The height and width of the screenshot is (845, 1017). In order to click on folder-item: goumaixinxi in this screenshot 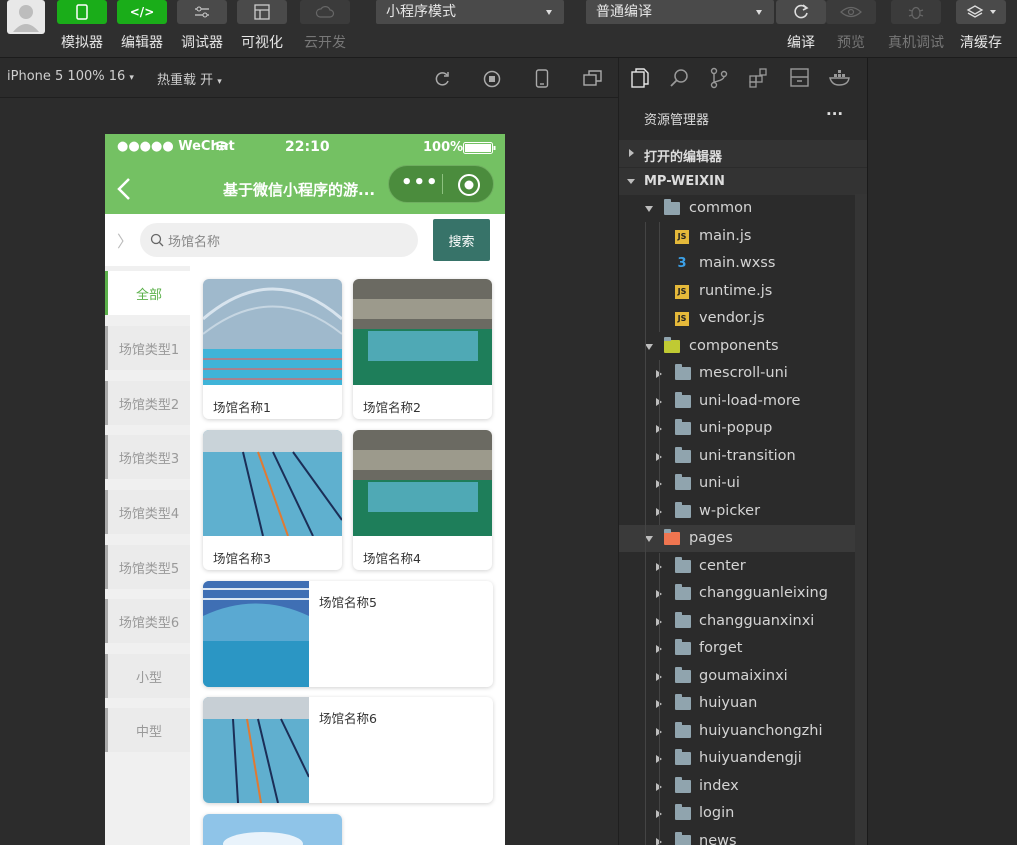, I will do `click(737, 676)`.